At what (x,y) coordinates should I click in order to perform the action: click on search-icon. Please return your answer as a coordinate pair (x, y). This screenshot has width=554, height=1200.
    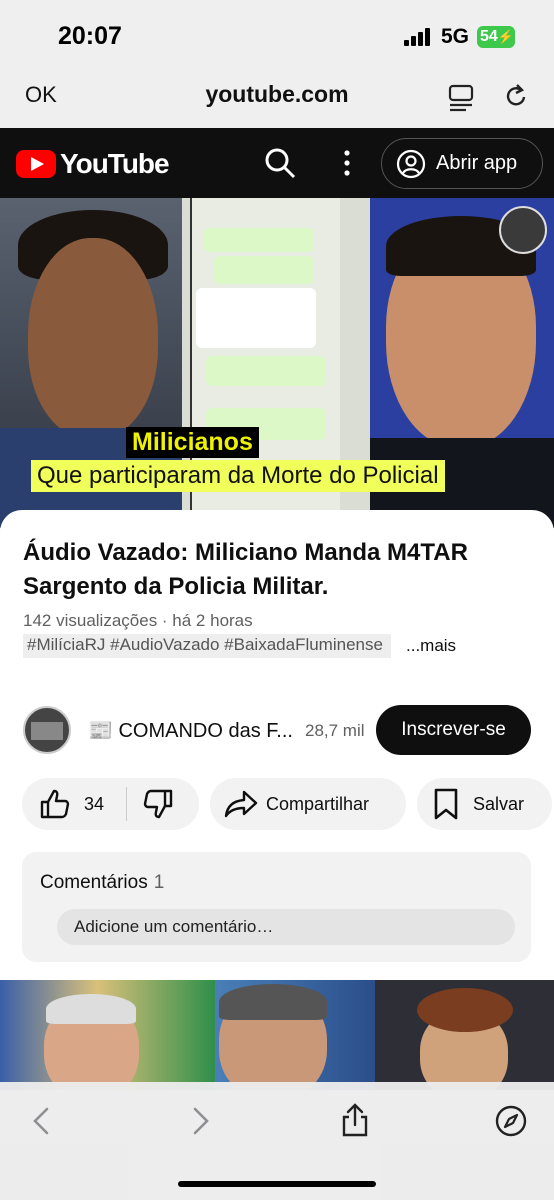
    Looking at the image, I should click on (280, 163).